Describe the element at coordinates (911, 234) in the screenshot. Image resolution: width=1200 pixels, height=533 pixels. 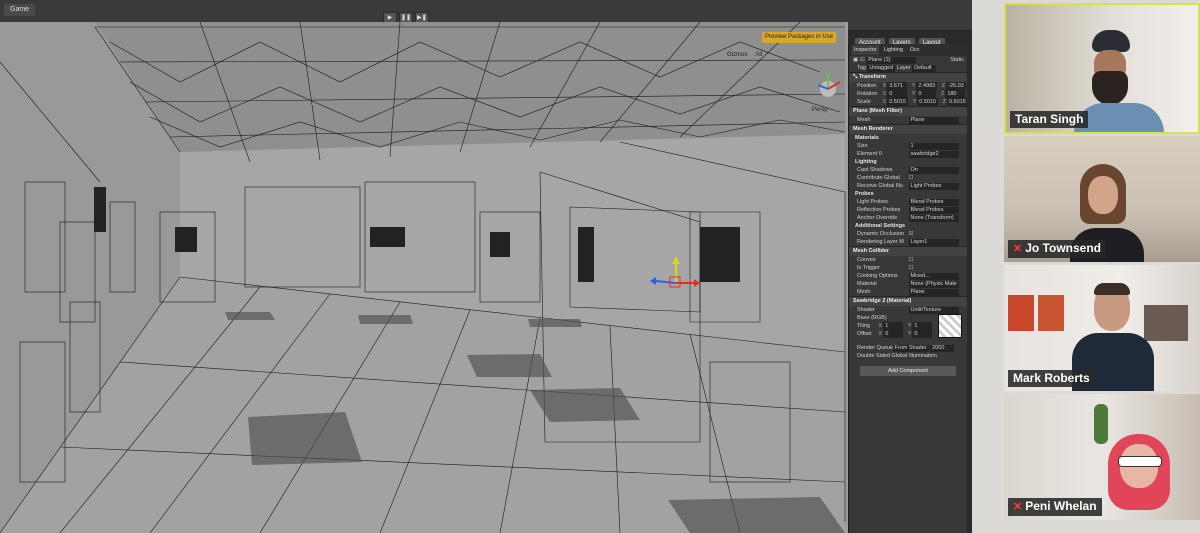
I see `dynamic-occlusion-checkbox: ☑` at that location.